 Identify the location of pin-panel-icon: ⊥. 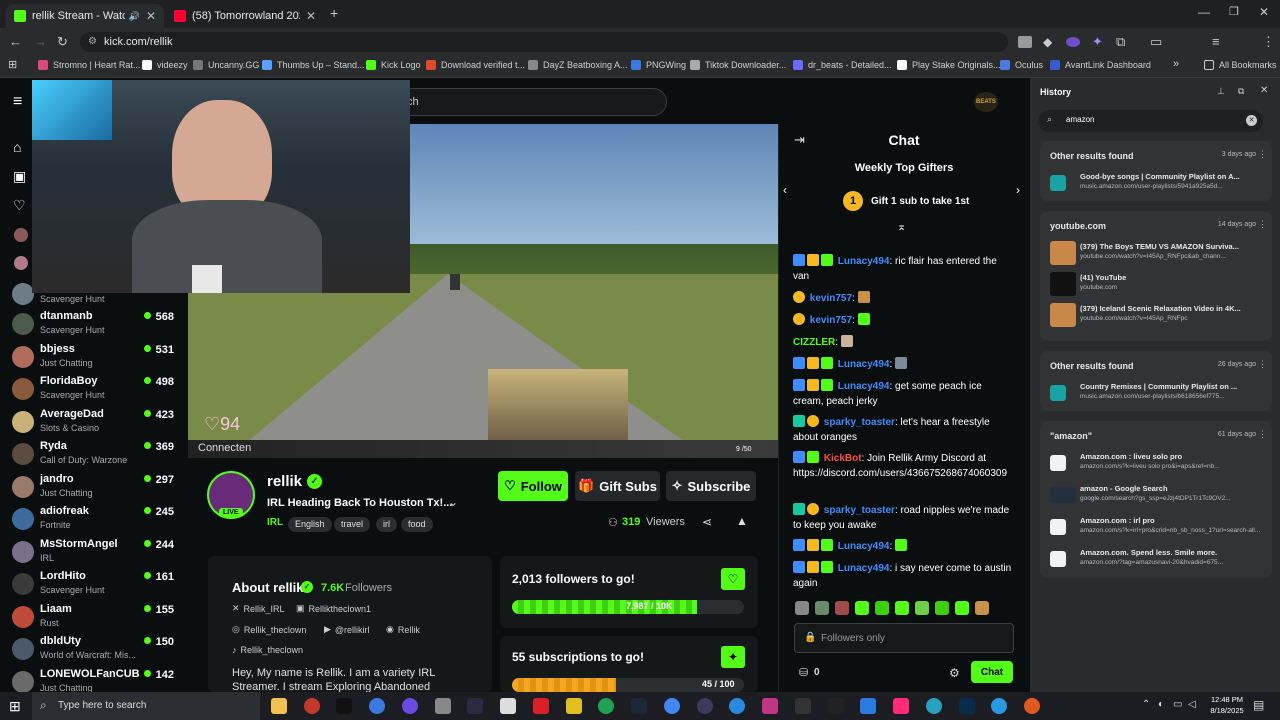
(1221, 91).